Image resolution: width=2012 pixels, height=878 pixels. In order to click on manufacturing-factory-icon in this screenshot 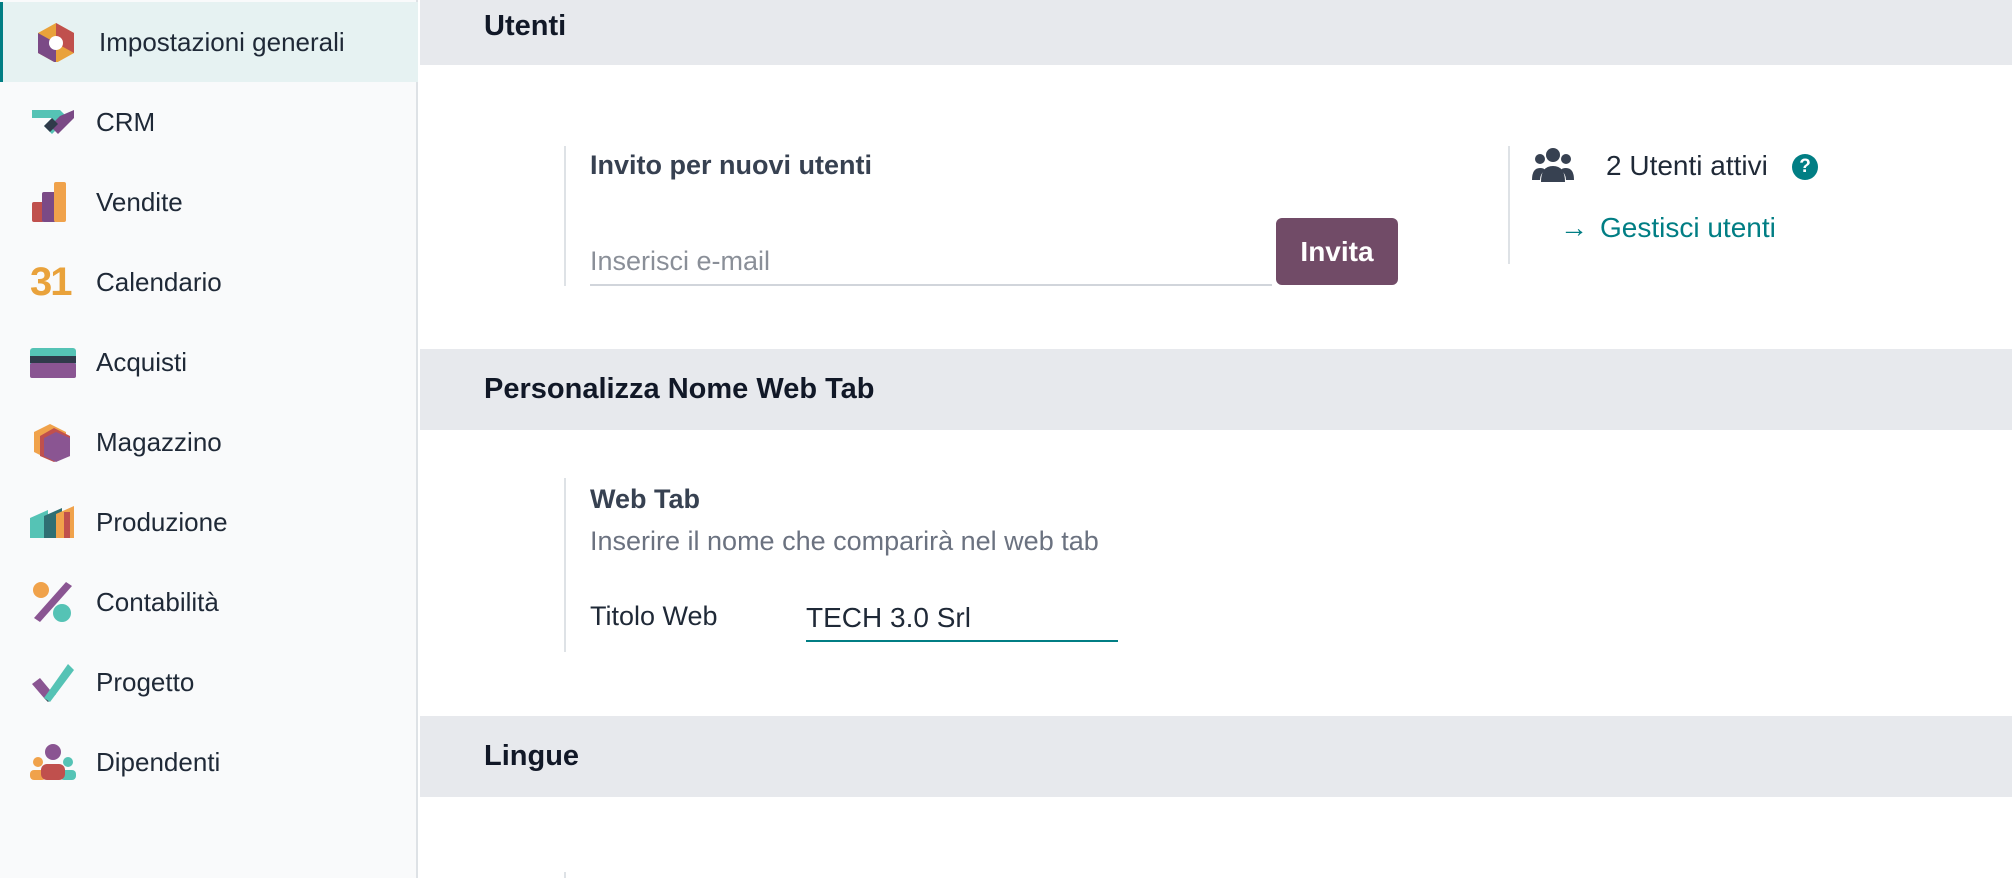, I will do `click(52, 522)`.